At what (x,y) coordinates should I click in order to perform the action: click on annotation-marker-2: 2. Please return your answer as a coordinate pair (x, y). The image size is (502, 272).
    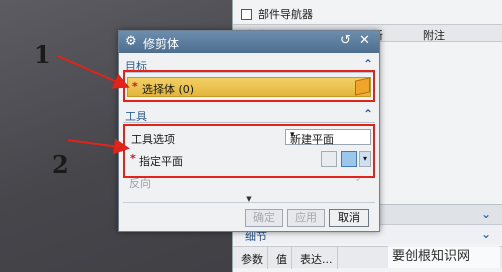
    Looking at the image, I should click on (60, 164).